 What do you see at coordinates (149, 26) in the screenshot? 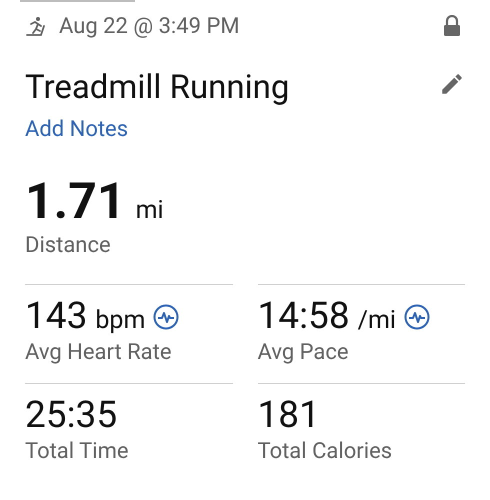
I see `activity-date: Aug 22 @ 3:49 PM` at bounding box center [149, 26].